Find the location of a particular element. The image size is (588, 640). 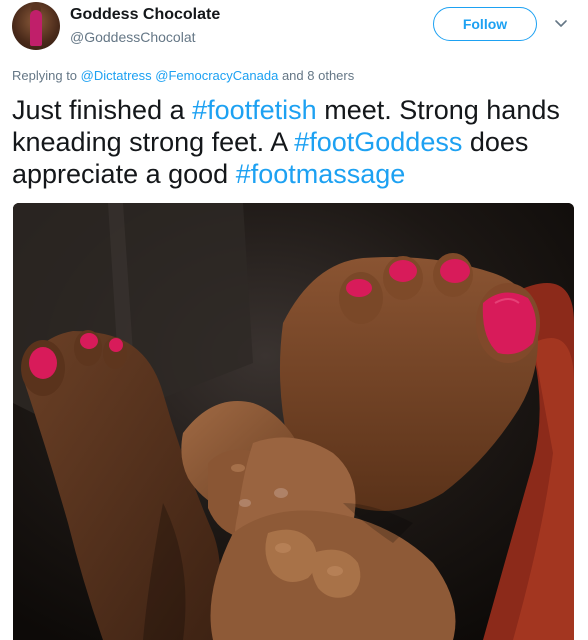

author-name: Goddess Chocolate is located at coordinates (145, 15).